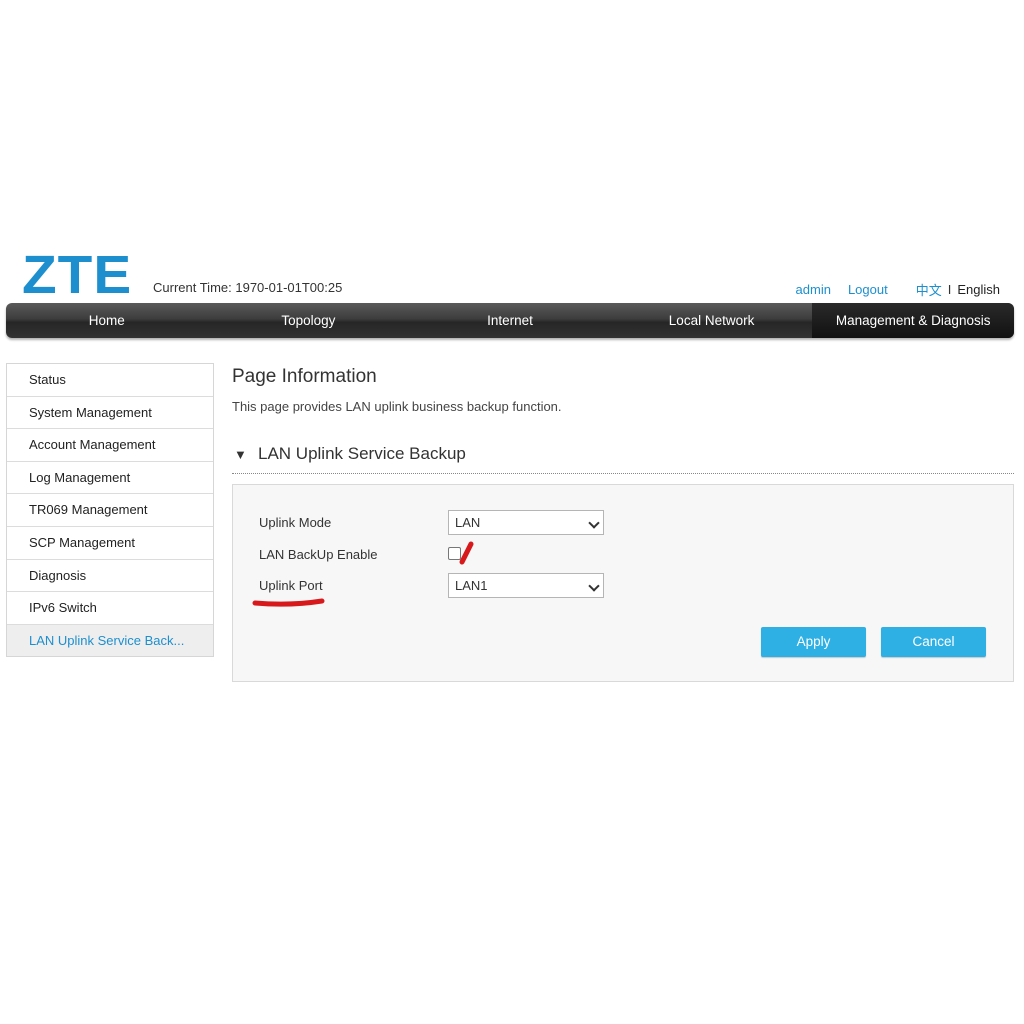 Image resolution: width=1024 pixels, height=1024 pixels. Describe the element at coordinates (526, 522) in the screenshot. I see `uplink-mode-select: LAN` at that location.